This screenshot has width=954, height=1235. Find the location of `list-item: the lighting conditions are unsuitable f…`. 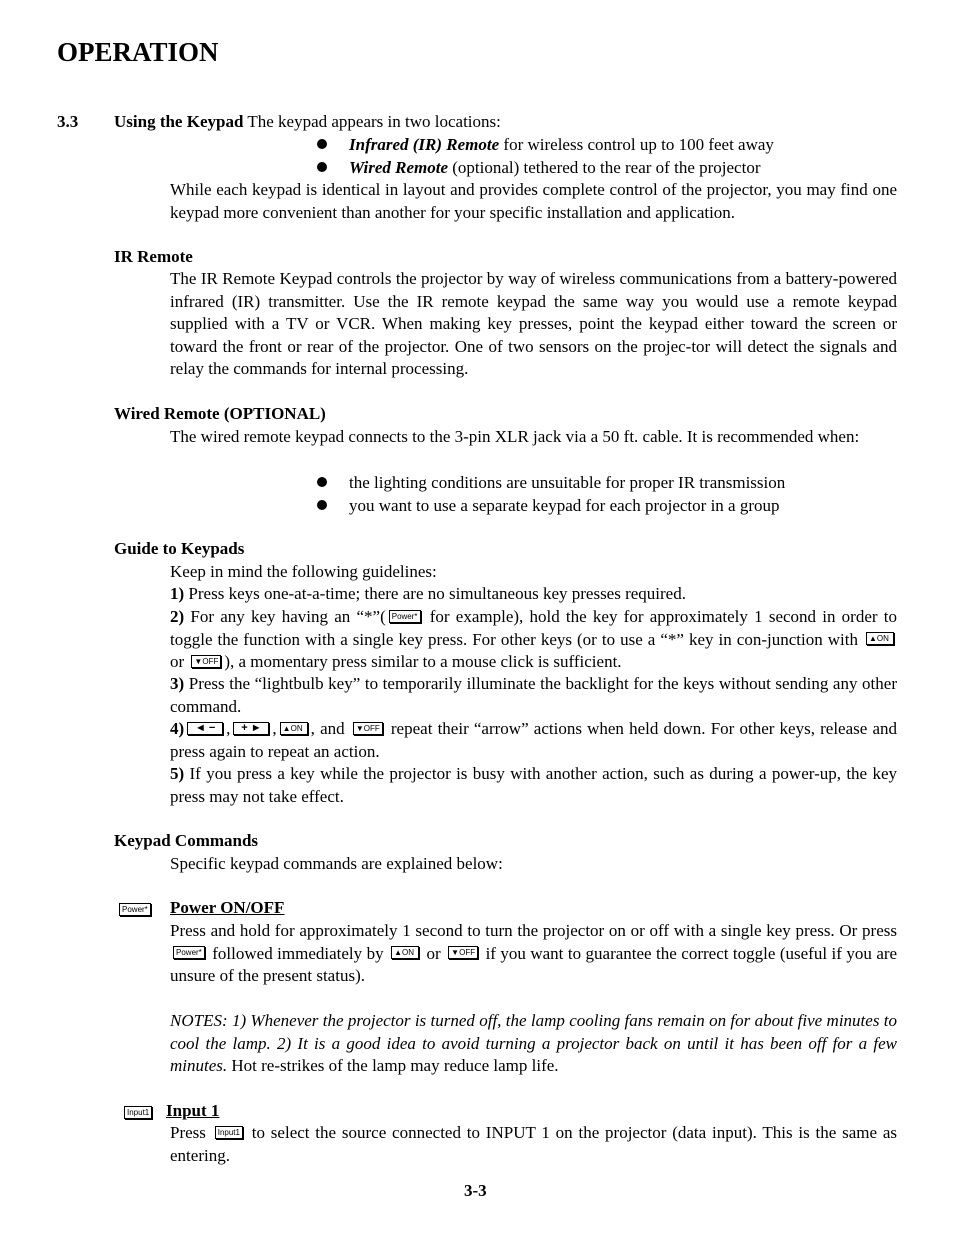

list-item: the lighting conditions are unsuitable f… is located at coordinates (551, 483).